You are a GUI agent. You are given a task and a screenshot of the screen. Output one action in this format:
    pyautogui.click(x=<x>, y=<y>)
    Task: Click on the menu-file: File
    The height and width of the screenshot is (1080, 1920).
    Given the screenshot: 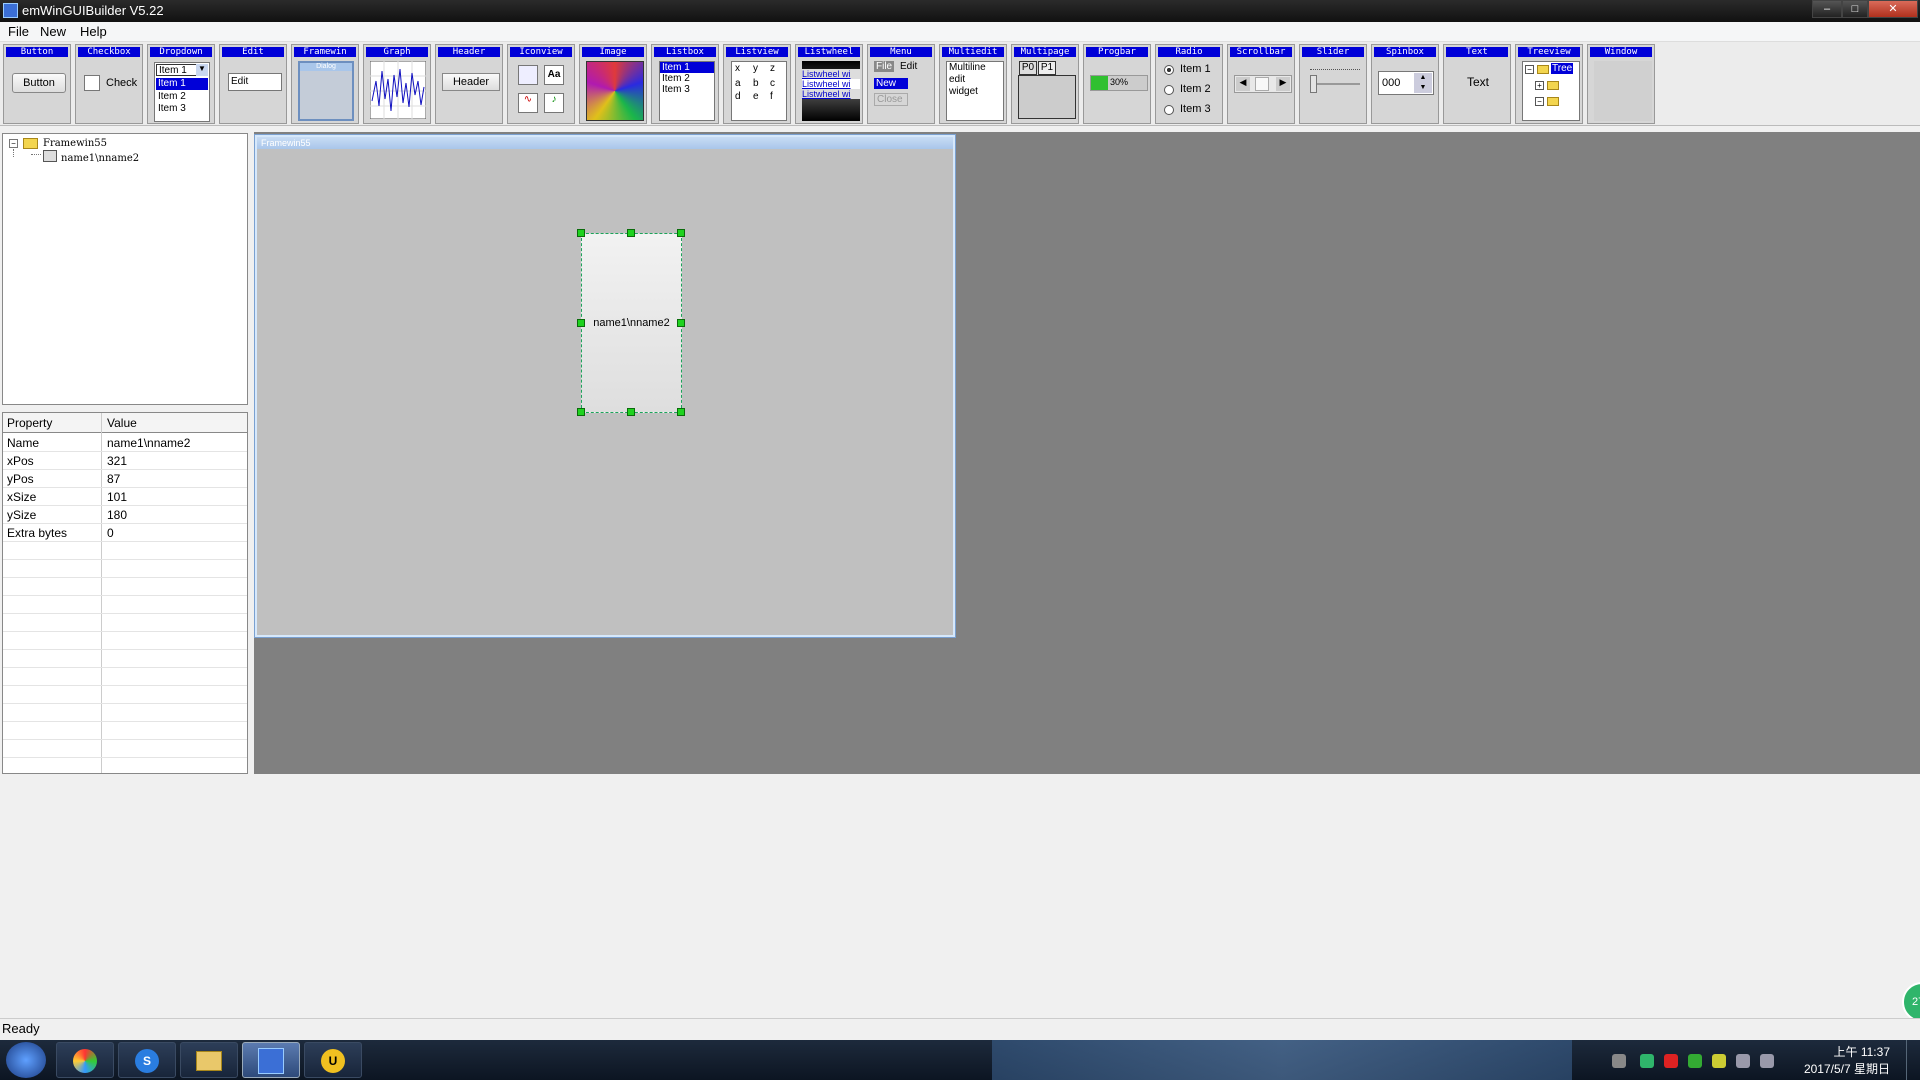 What is the action you would take?
    pyautogui.click(x=18, y=31)
    